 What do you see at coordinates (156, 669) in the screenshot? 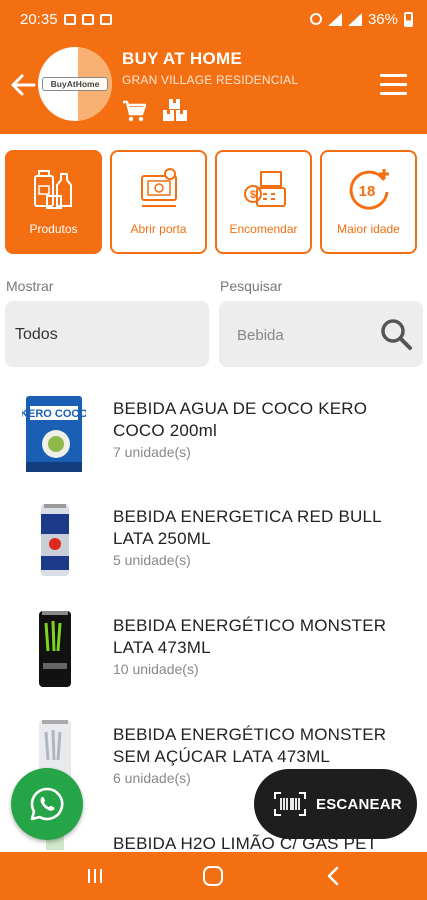
I see `product-quantity: 10 unidade(s)` at bounding box center [156, 669].